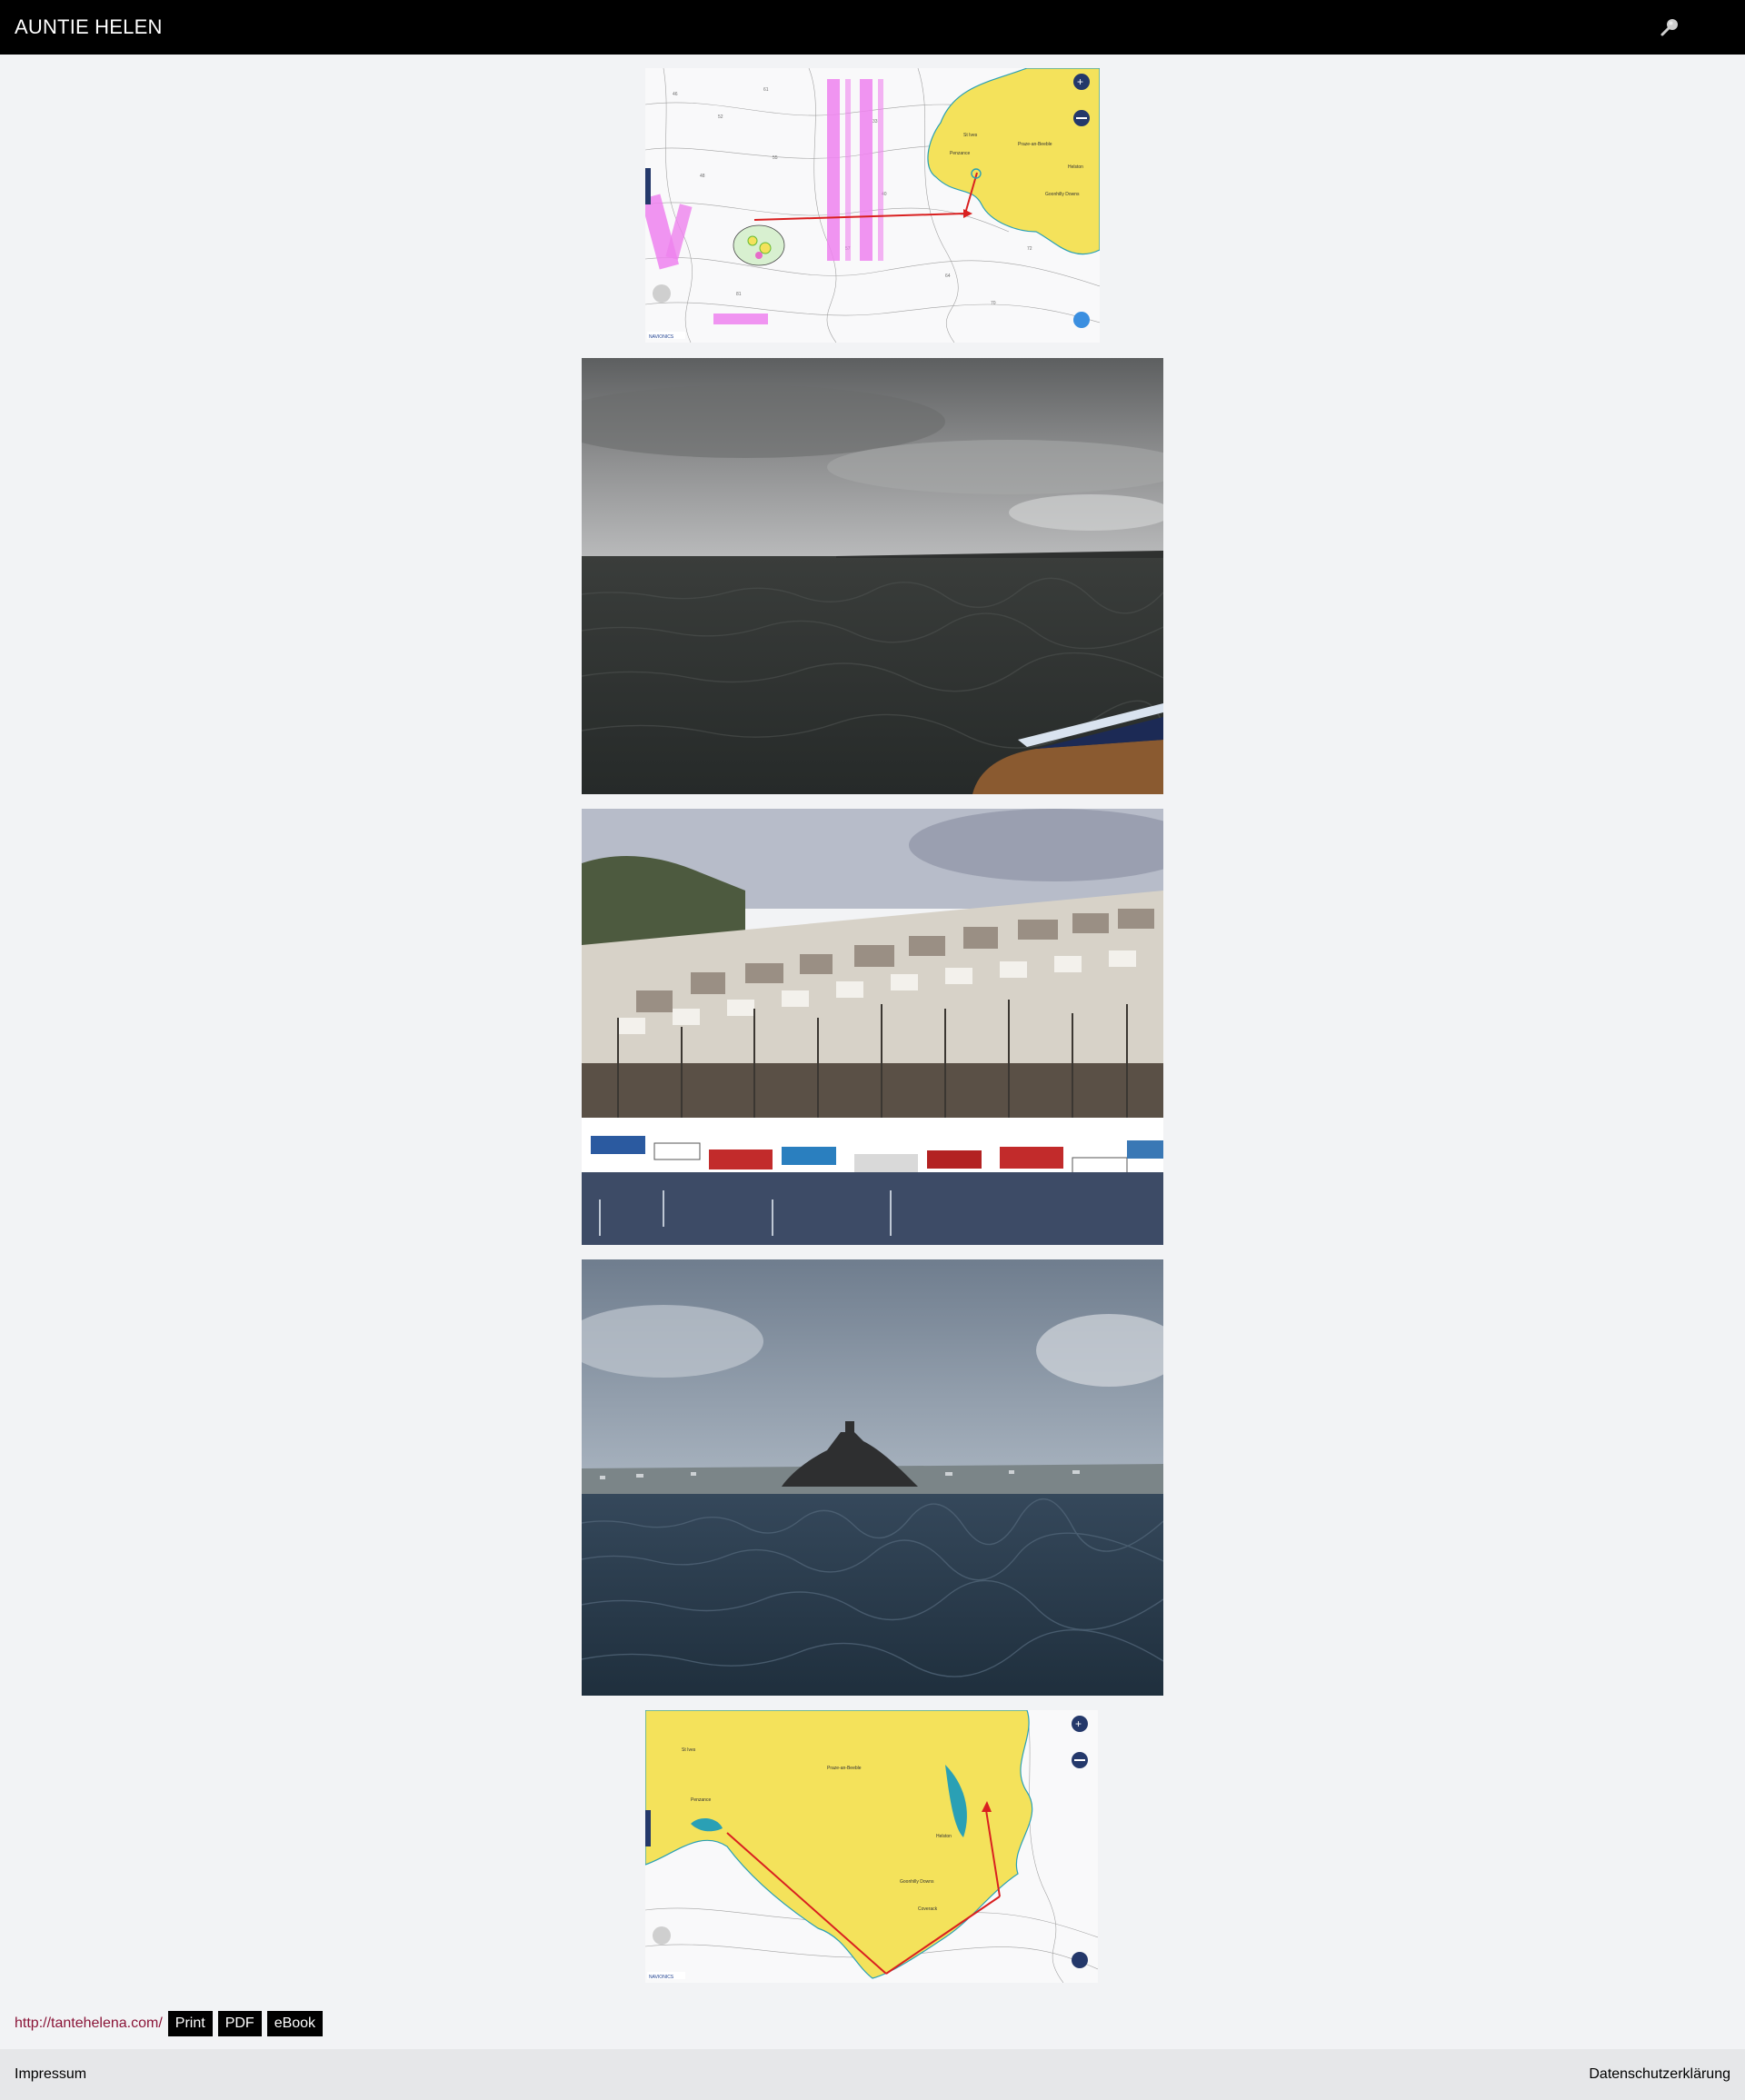 The image size is (1745, 2100). I want to click on magnifier-icon, so click(1669, 27).